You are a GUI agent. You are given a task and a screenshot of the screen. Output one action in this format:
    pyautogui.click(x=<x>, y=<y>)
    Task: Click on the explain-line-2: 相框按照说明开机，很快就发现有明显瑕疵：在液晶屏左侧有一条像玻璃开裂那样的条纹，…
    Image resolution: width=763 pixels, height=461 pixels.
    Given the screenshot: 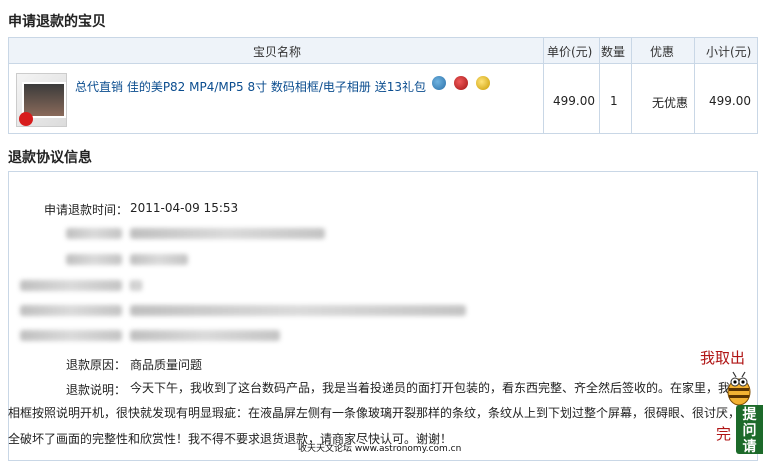 What is the action you would take?
    pyautogui.click(x=374, y=413)
    